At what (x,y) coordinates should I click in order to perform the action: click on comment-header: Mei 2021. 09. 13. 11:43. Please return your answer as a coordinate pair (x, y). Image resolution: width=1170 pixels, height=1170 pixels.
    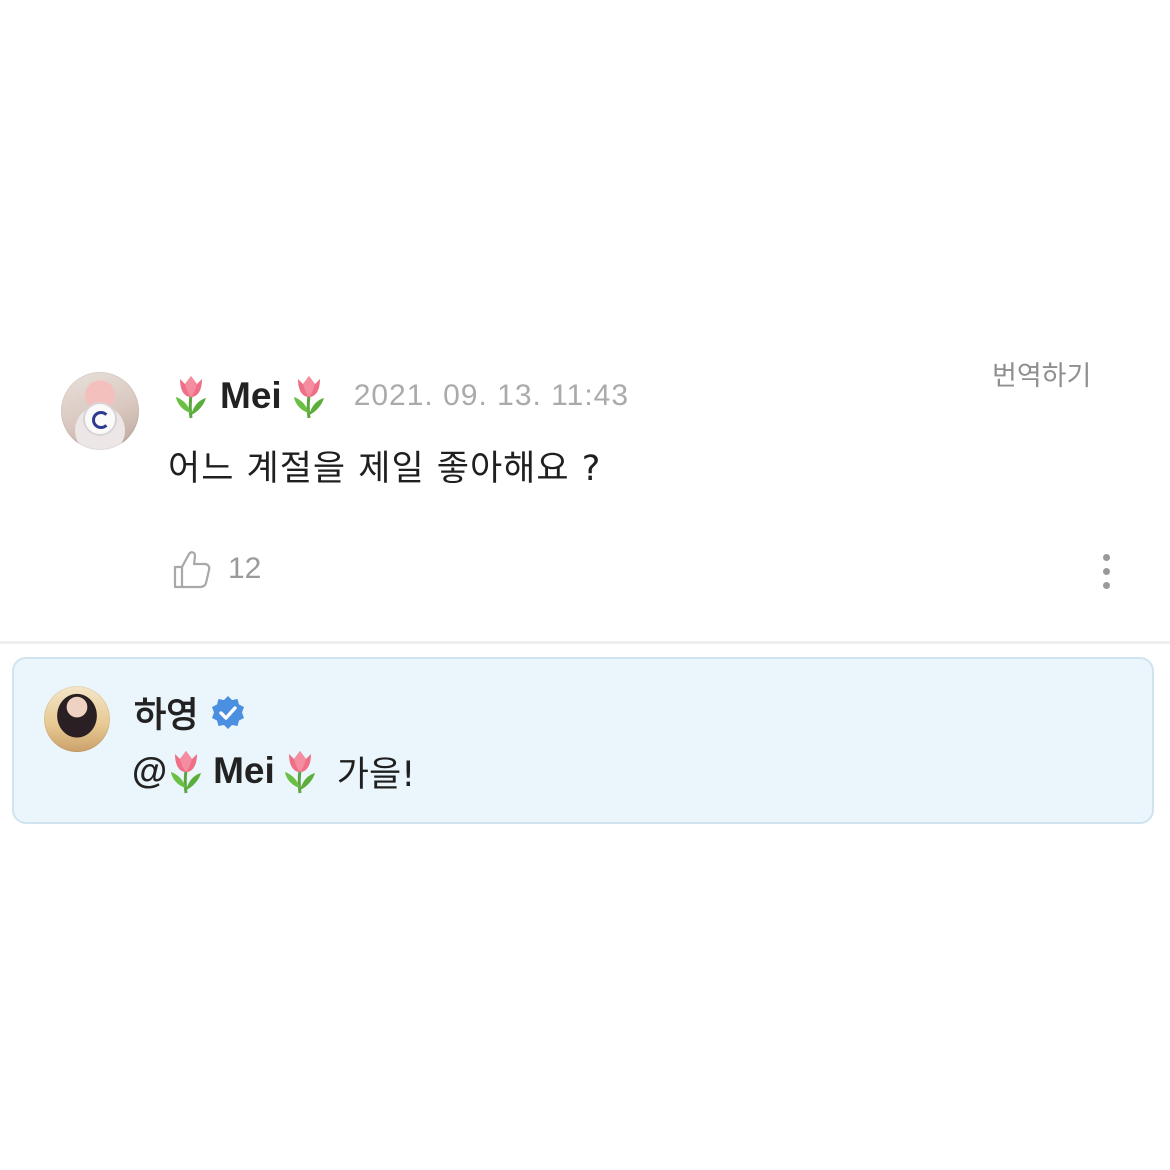
    Looking at the image, I should click on (400, 396).